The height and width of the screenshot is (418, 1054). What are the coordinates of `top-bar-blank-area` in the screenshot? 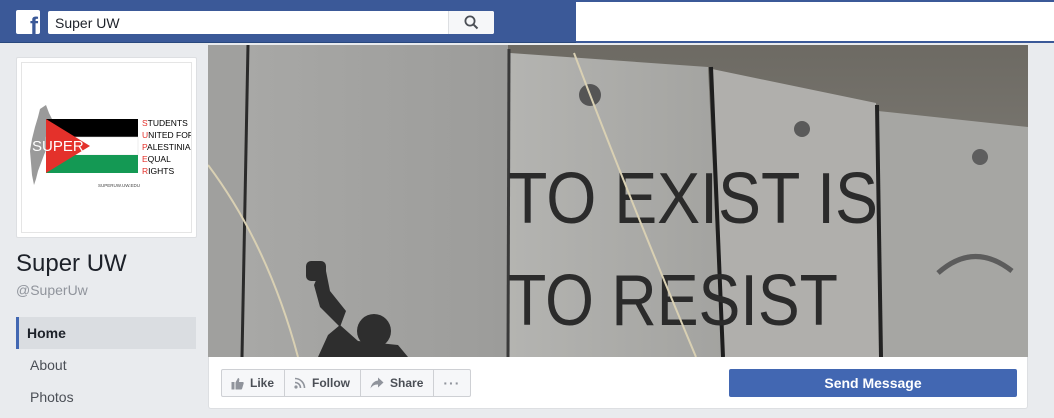 It's located at (815, 21).